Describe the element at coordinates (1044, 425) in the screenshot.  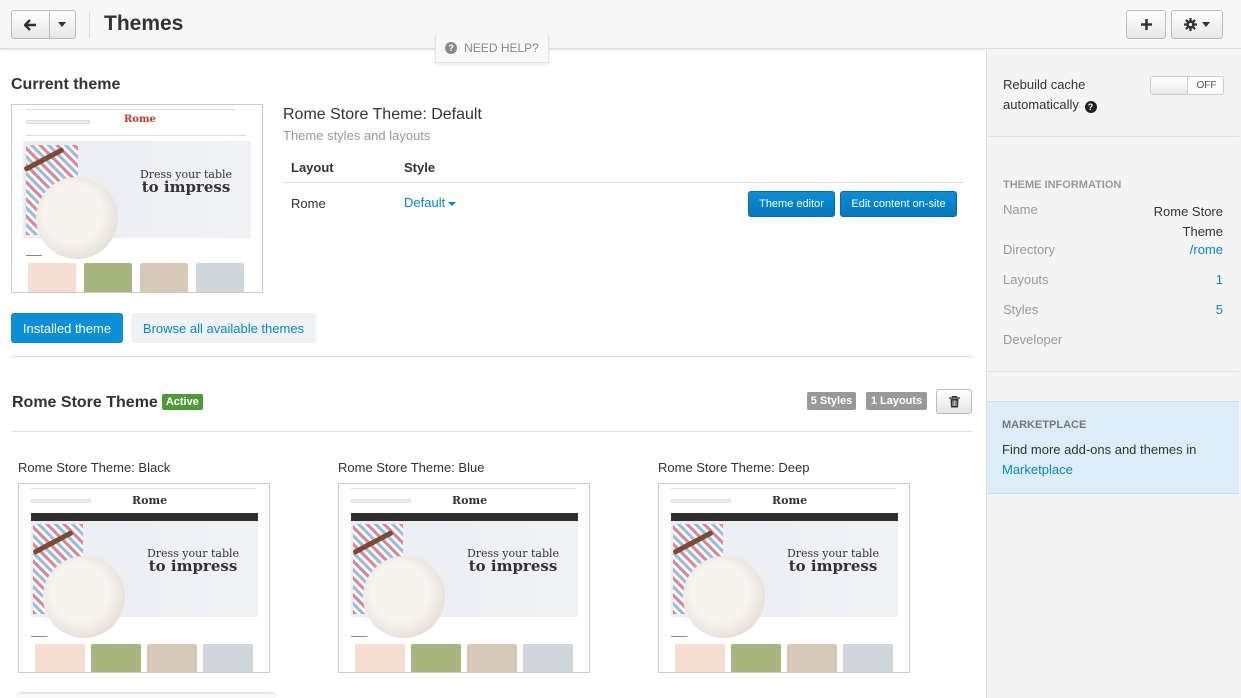
I see `marketplace-caption: MARKETPLACE` at that location.